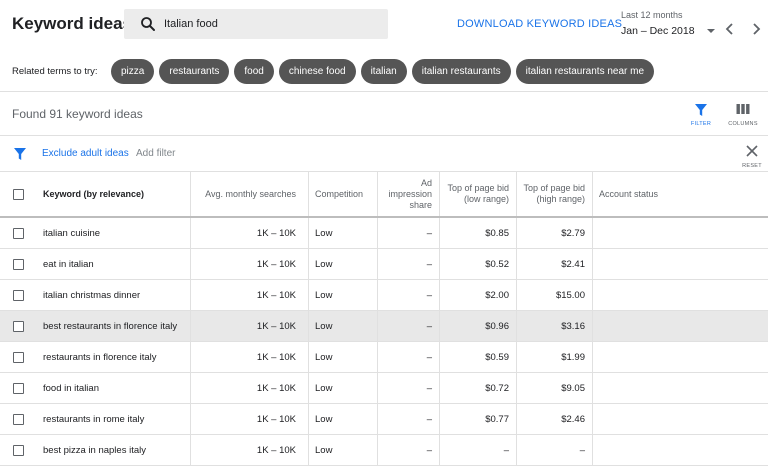  What do you see at coordinates (752, 156) in the screenshot?
I see `reset-button: RESET` at bounding box center [752, 156].